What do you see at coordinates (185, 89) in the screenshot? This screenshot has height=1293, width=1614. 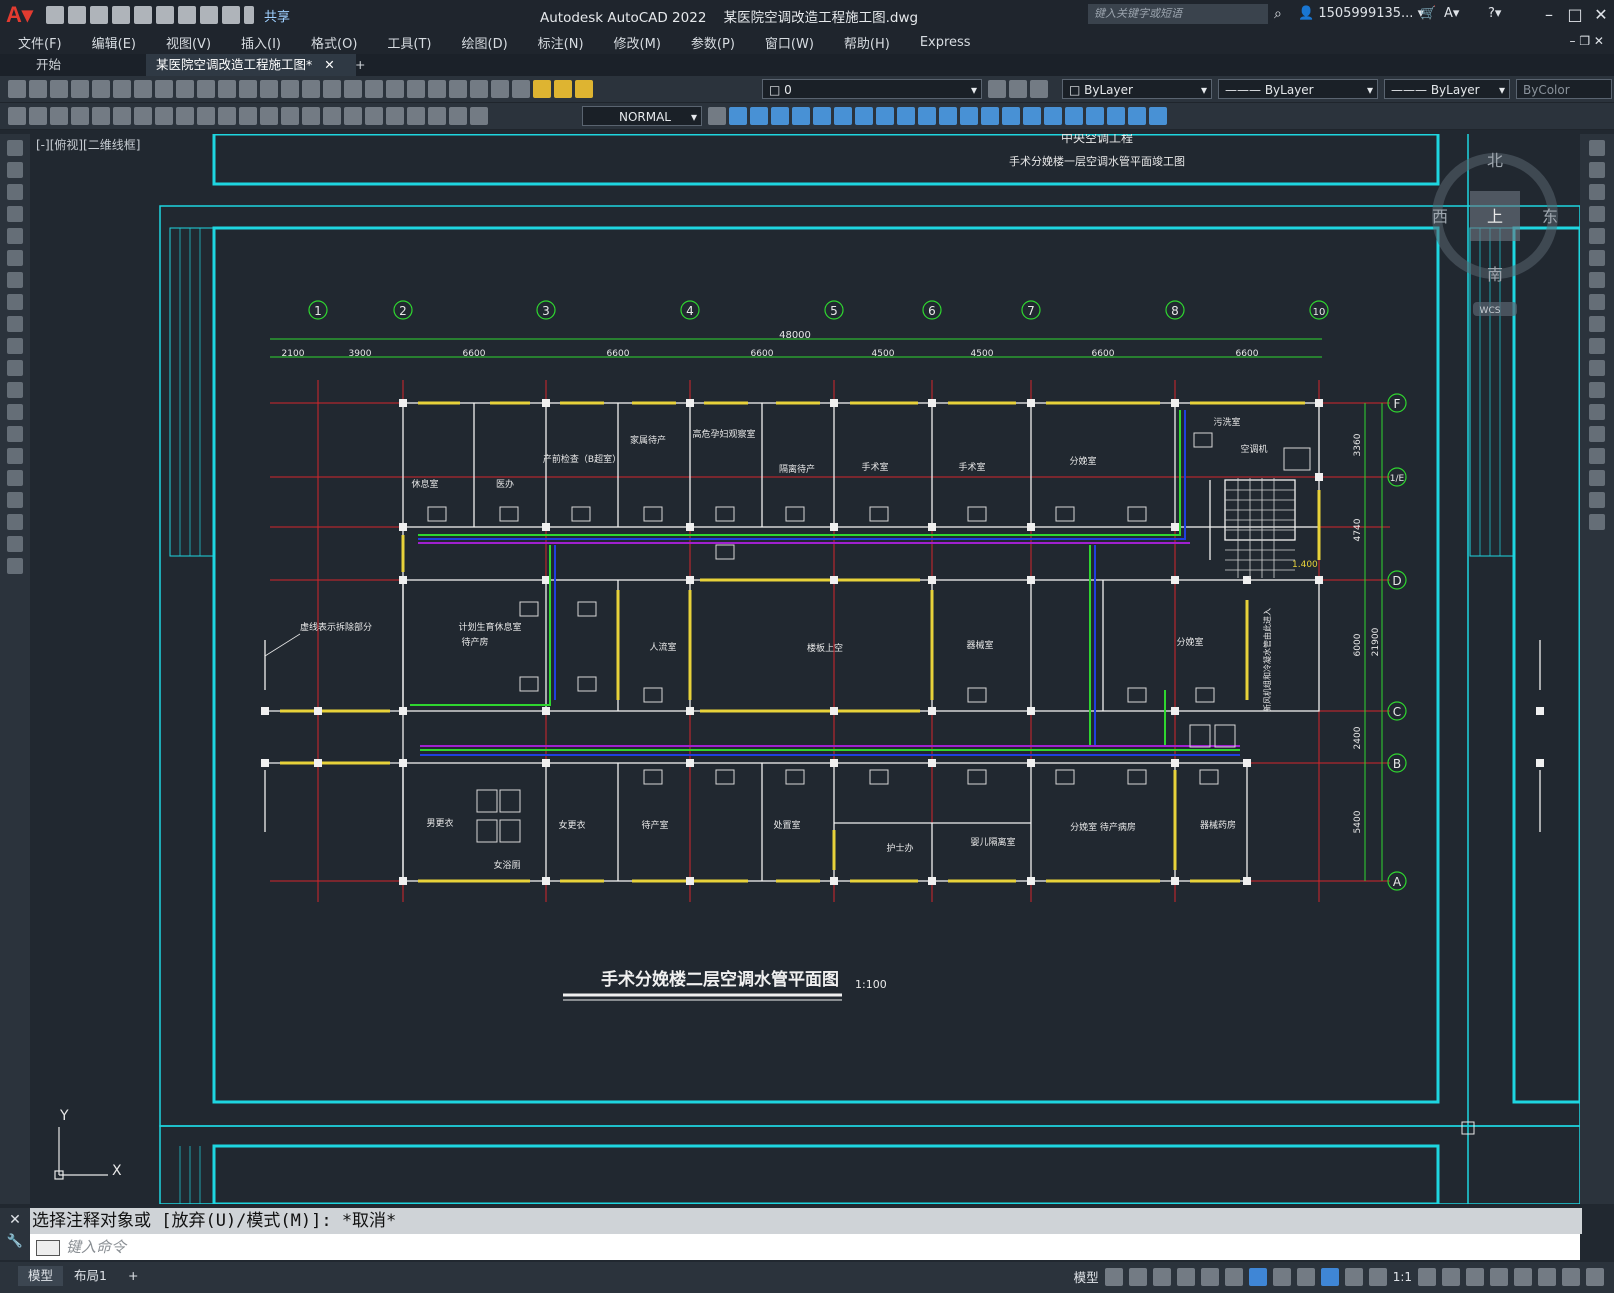 I see `copy-icon` at bounding box center [185, 89].